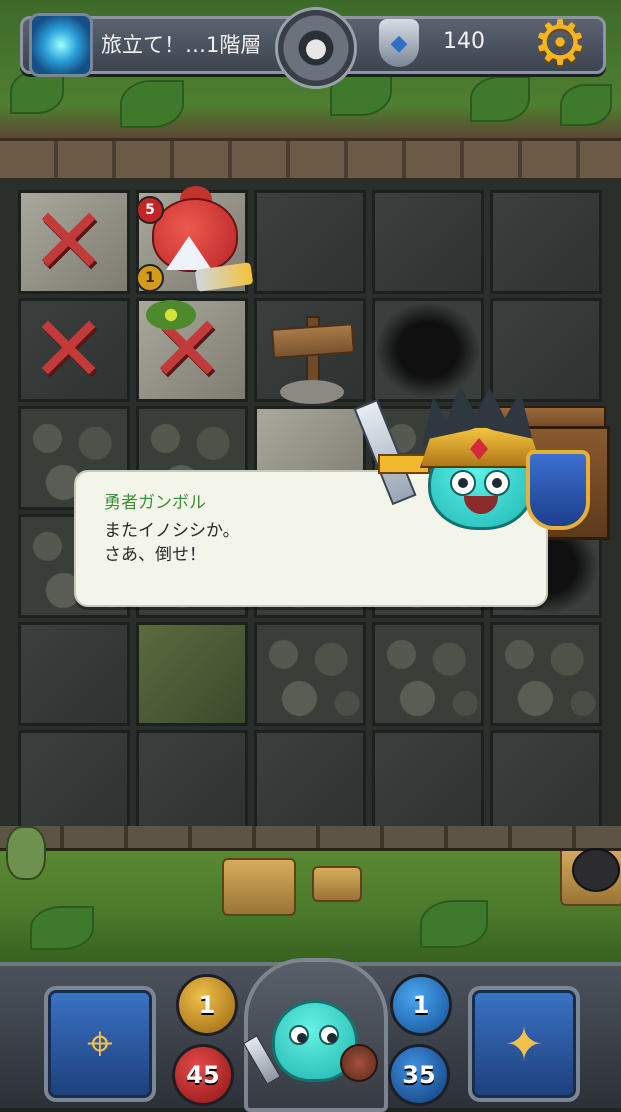 Image resolution: width=621 pixels, height=1112 pixels. Describe the element at coordinates (316, 48) in the screenshot. I see `bomb-icon: ●` at that location.